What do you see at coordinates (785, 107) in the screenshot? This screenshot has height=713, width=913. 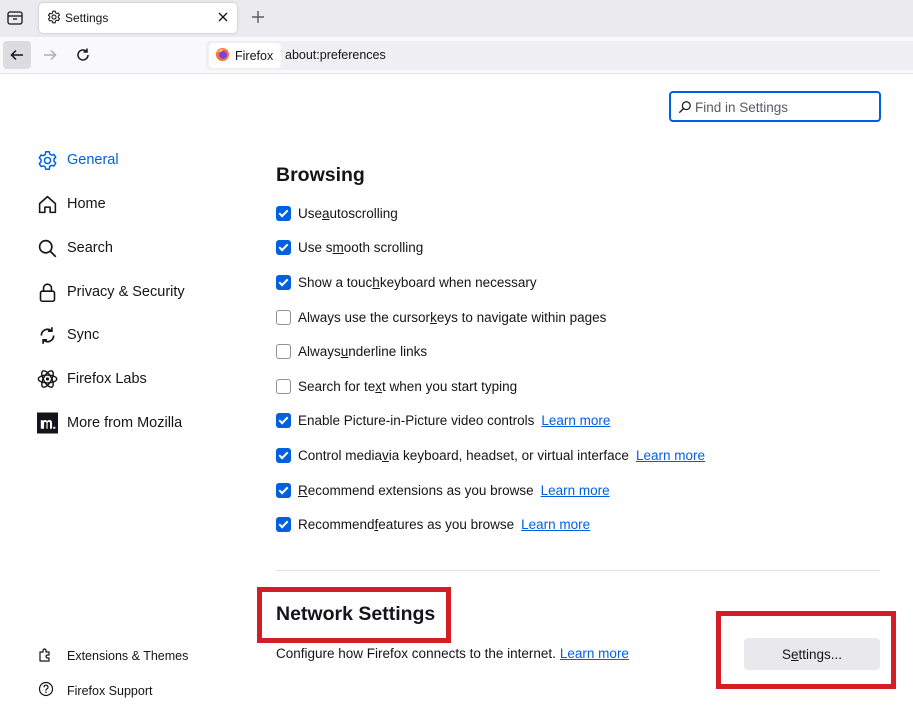 I see `search-input` at bounding box center [785, 107].